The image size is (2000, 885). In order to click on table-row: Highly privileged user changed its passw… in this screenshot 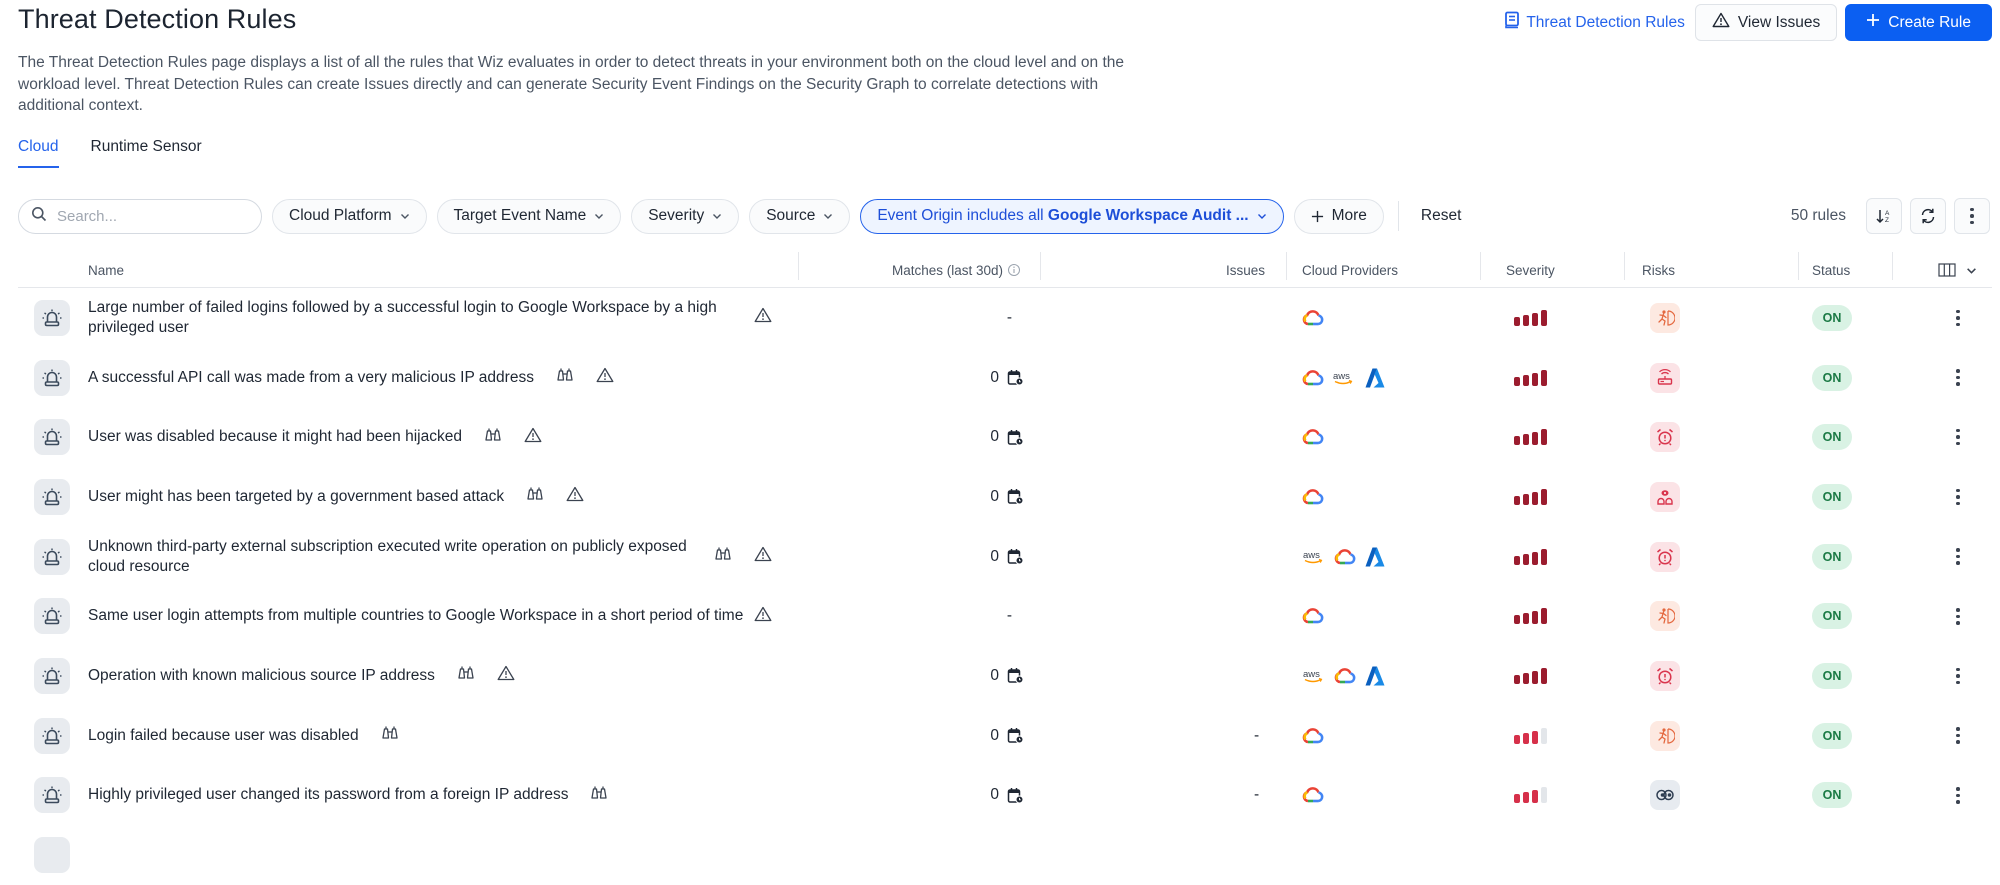, I will do `click(1005, 796)`.